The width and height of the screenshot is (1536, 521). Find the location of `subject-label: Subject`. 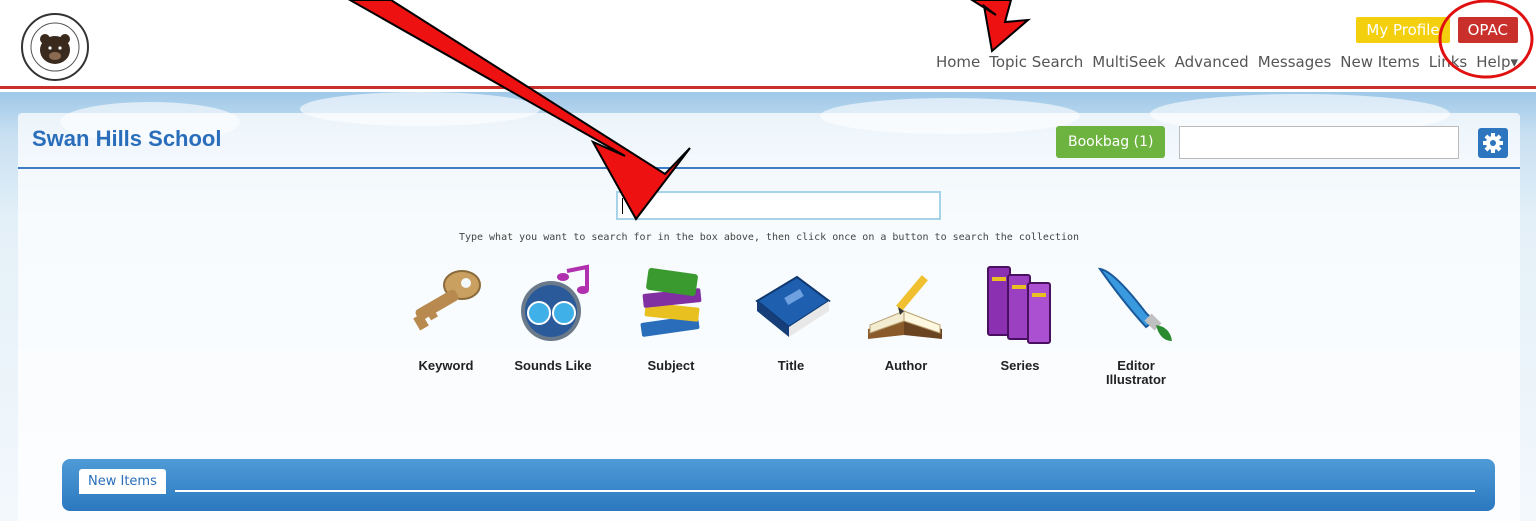

subject-label: Subject is located at coordinates (671, 365).